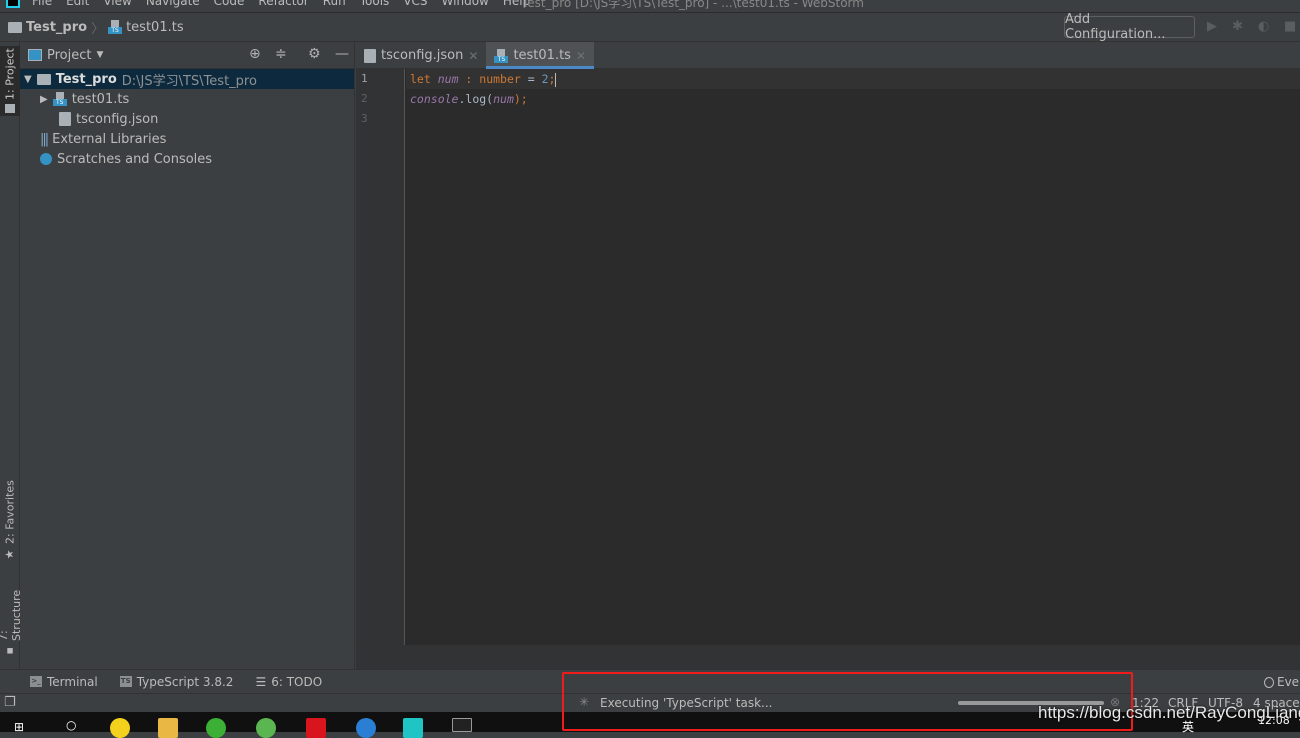  Describe the element at coordinates (316, 728) in the screenshot. I see `youdao-icon` at that location.